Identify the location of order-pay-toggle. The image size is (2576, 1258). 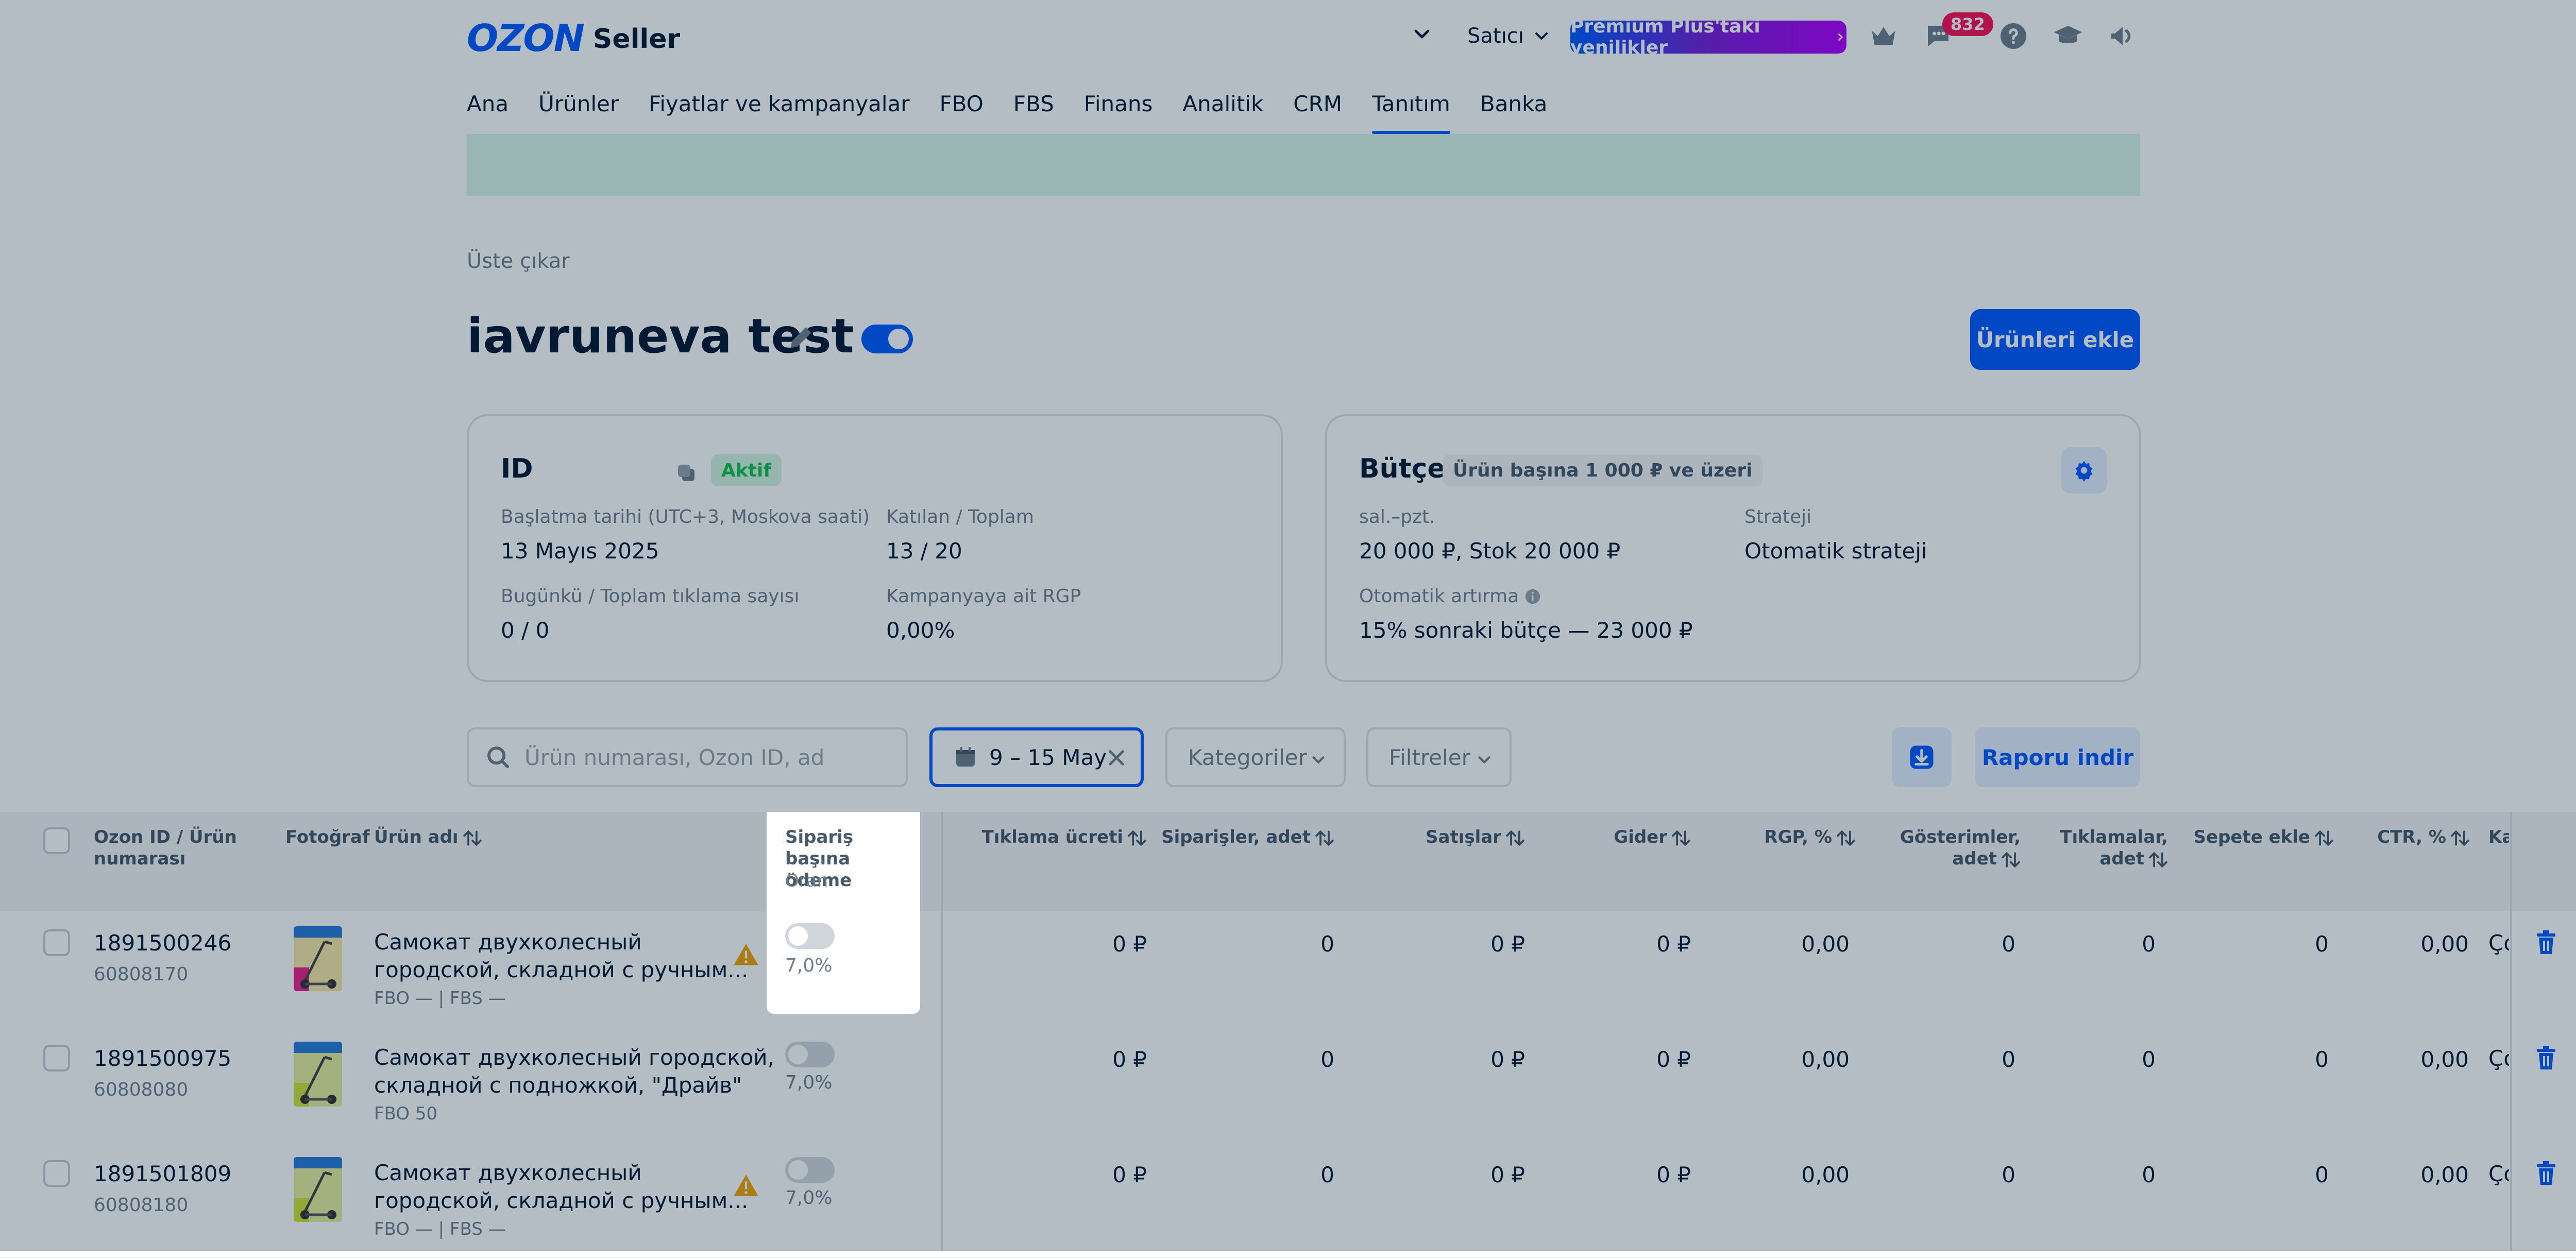
(810, 936).